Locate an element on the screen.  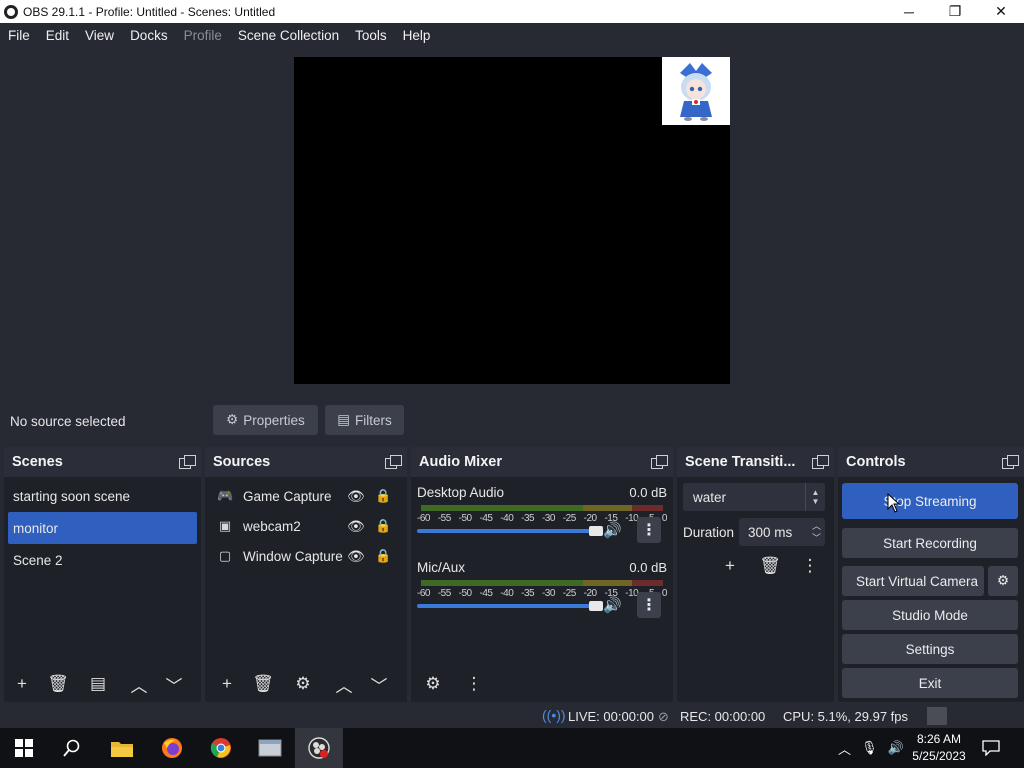
add-source-button: + is located at coordinates (227, 684).